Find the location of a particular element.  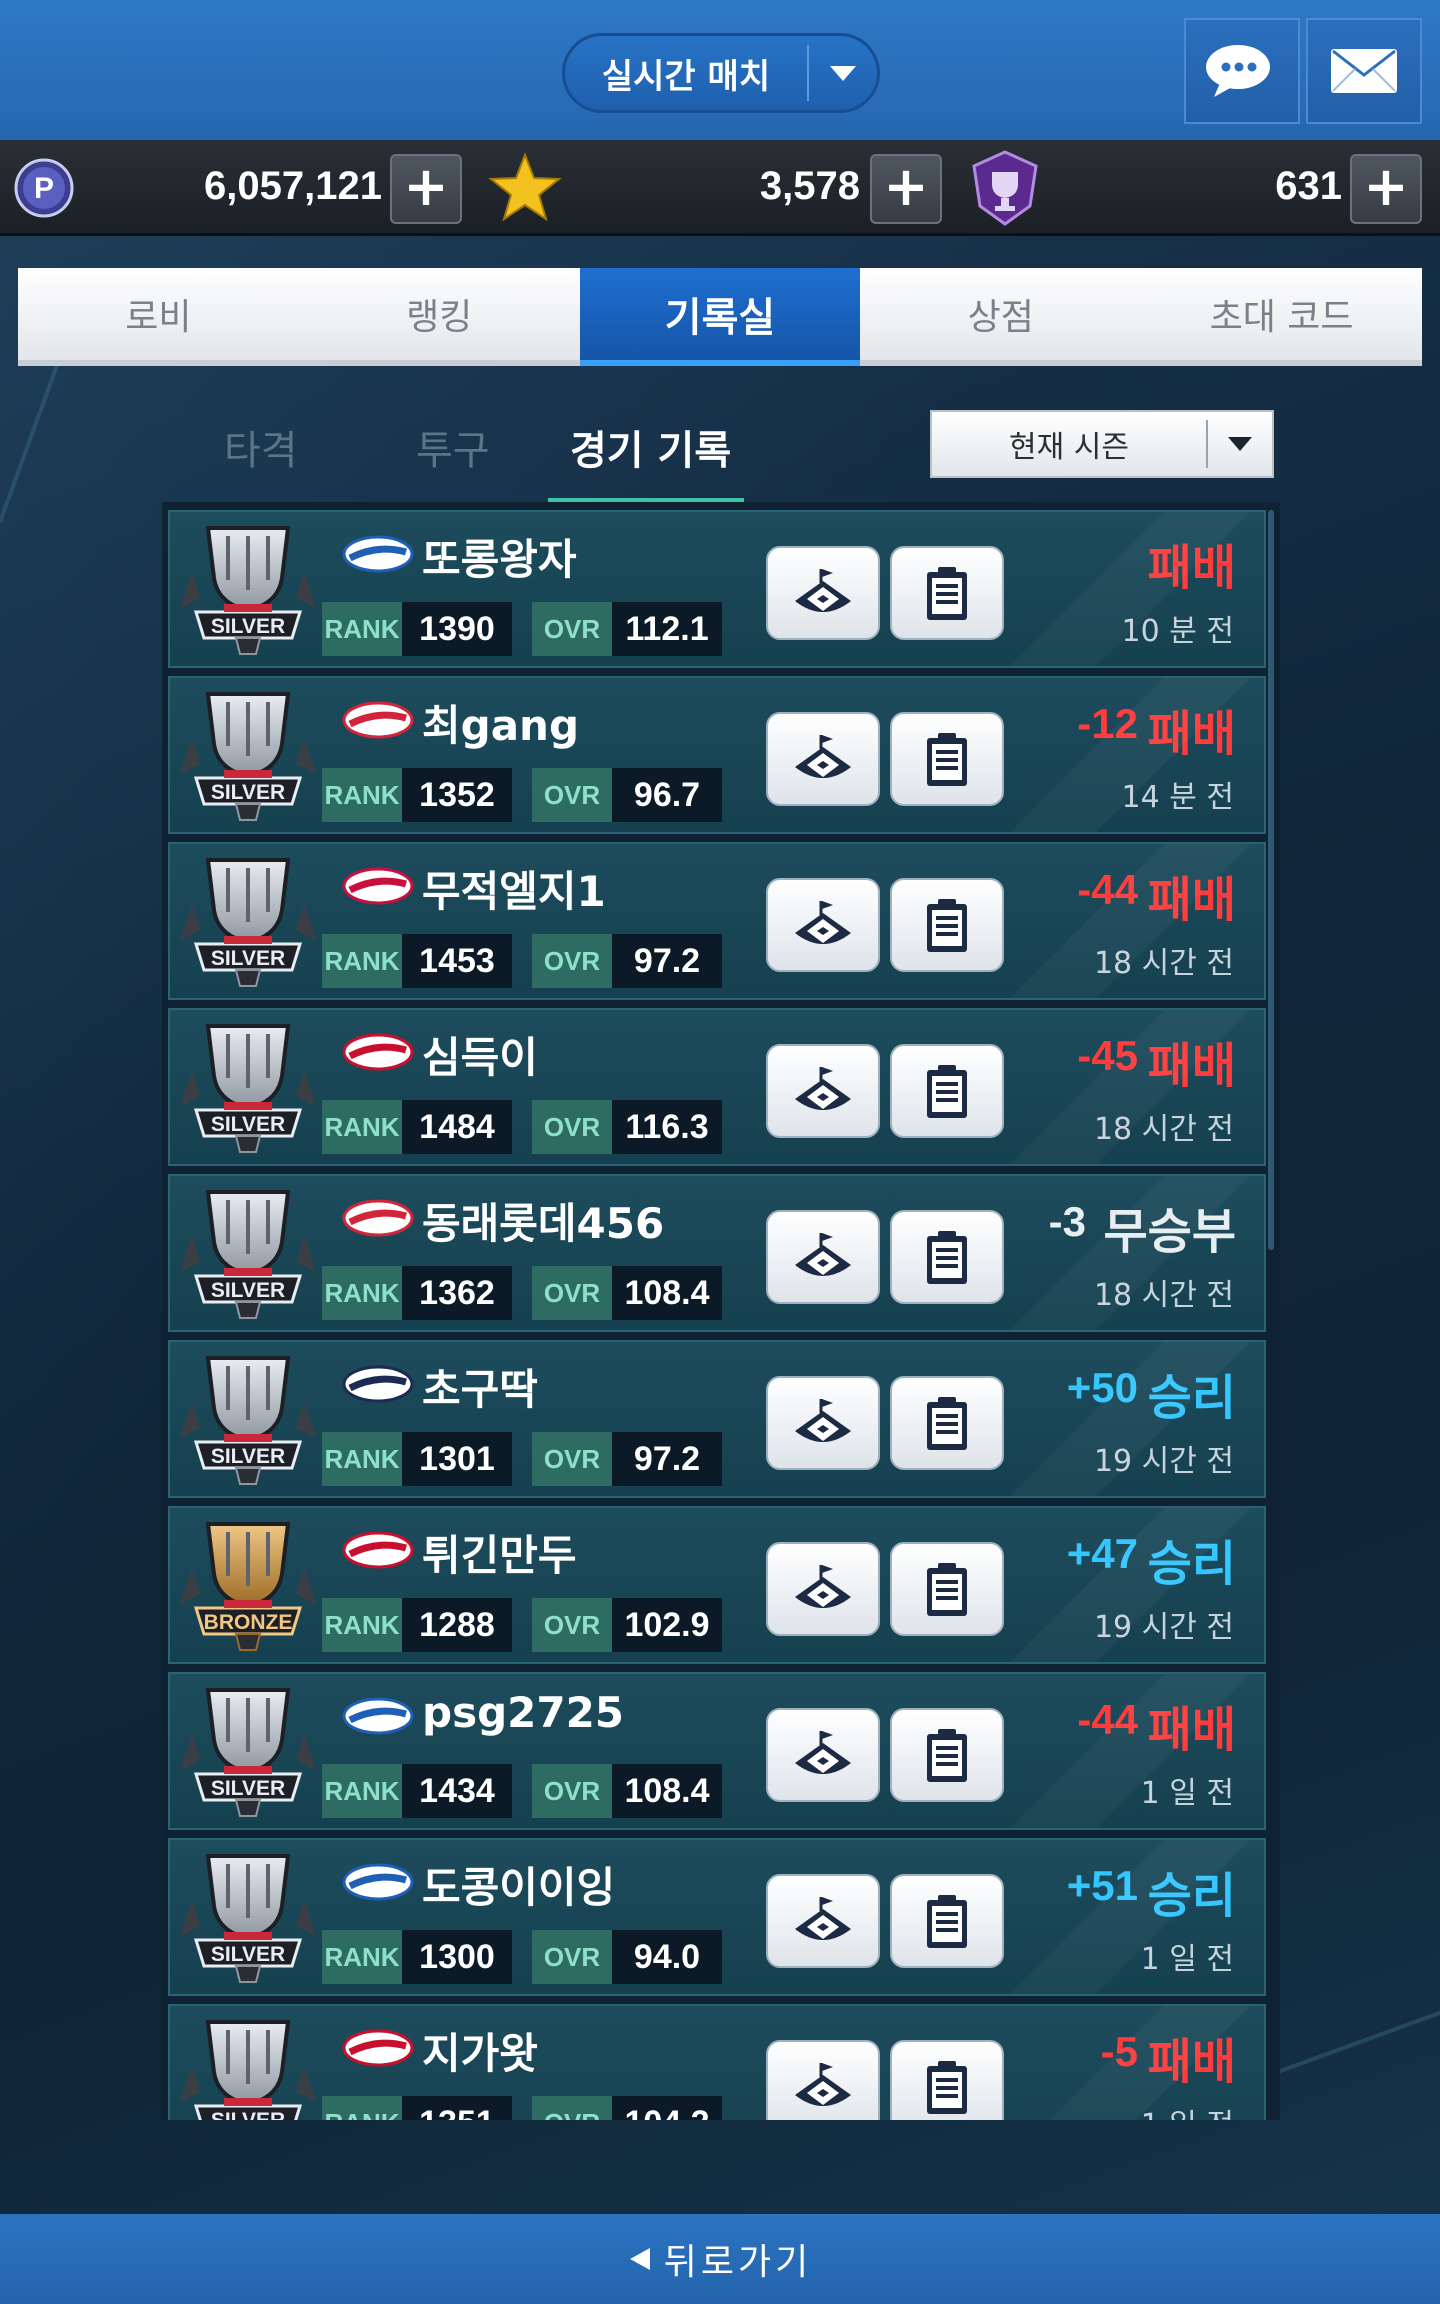

mail-button is located at coordinates (1364, 71).